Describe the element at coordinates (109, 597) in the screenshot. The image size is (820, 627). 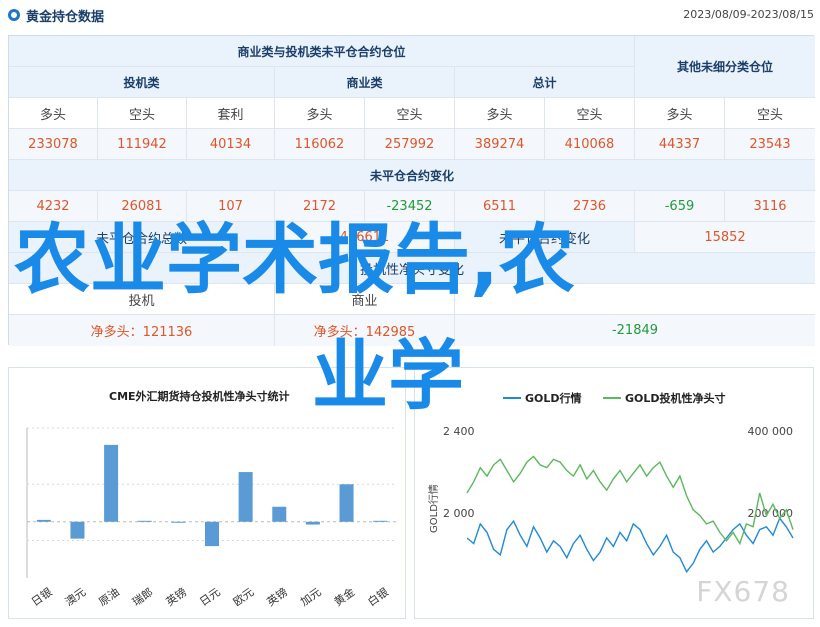
I see `x-tick-label-2: 原油` at that location.